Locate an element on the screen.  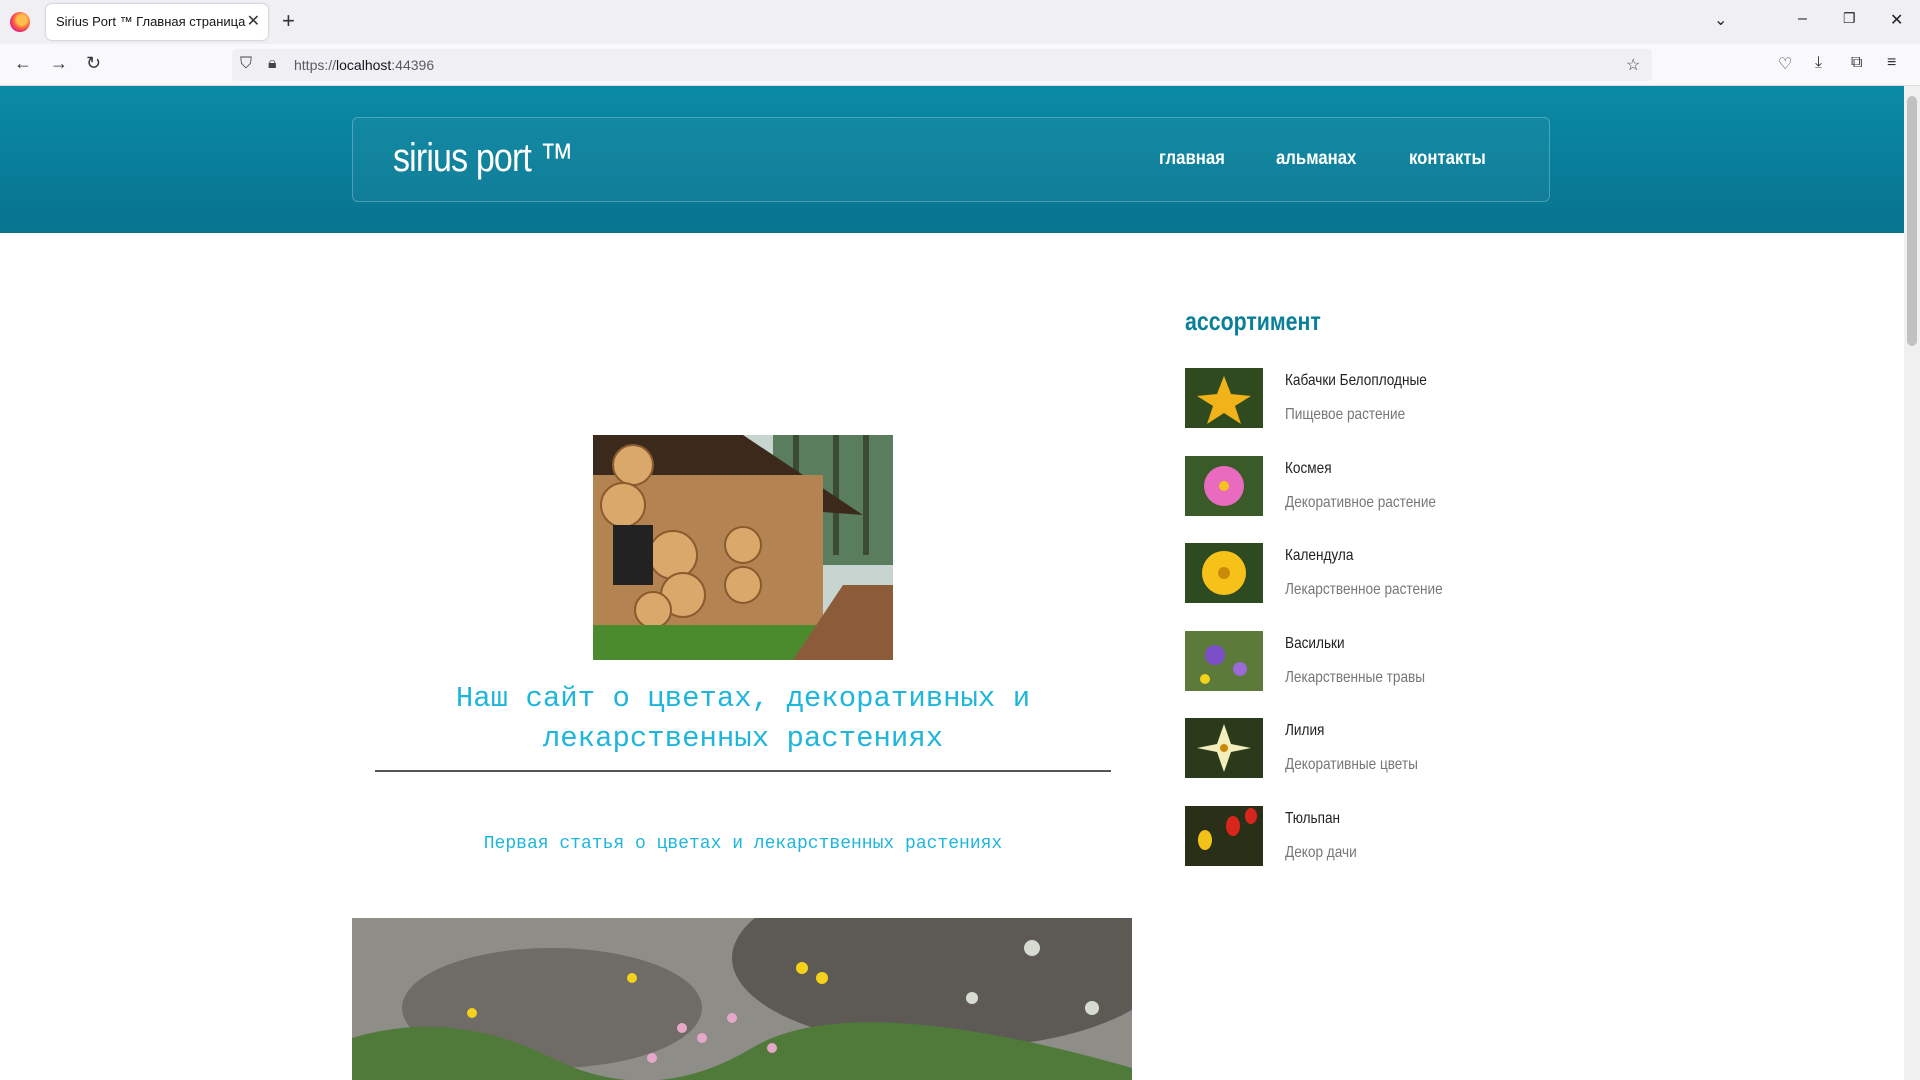
zucchini-flower-thumbnail is located at coordinates (1224, 398).